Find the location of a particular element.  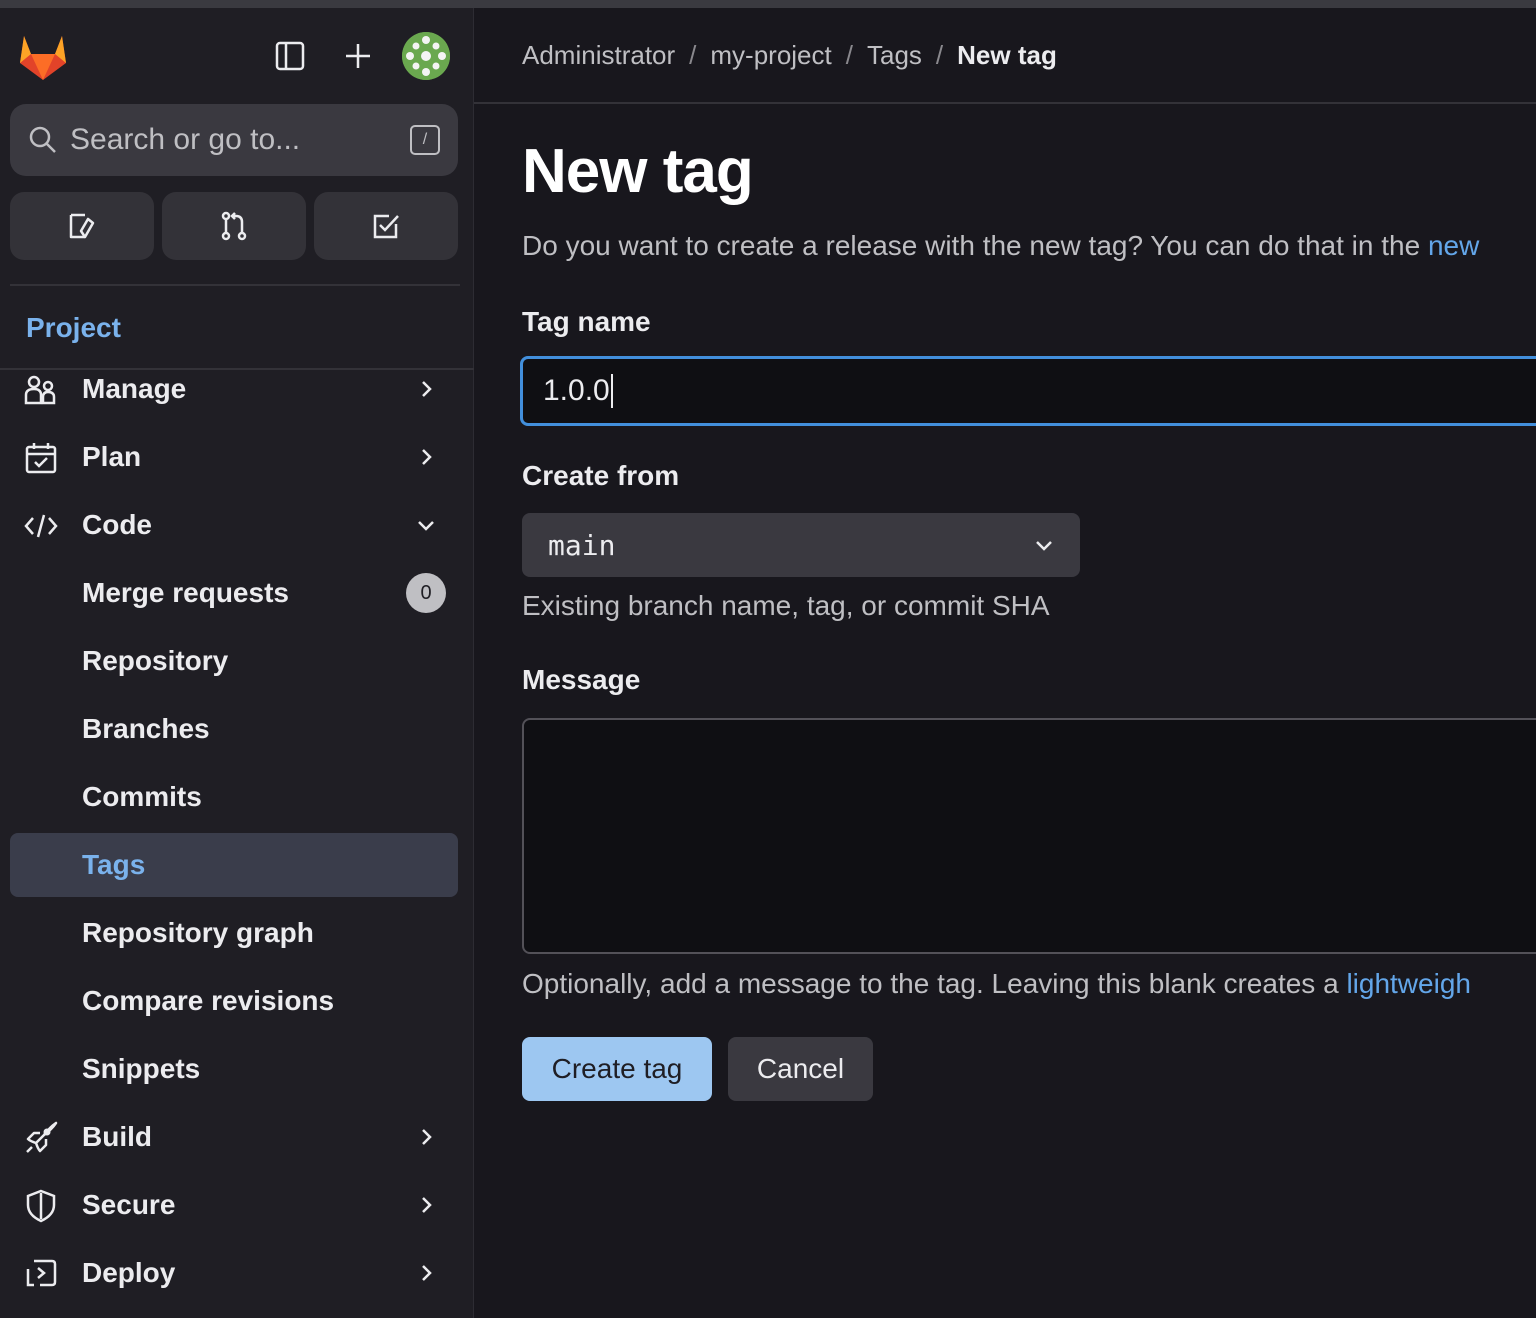

deploy-icon is located at coordinates (41, 1273).